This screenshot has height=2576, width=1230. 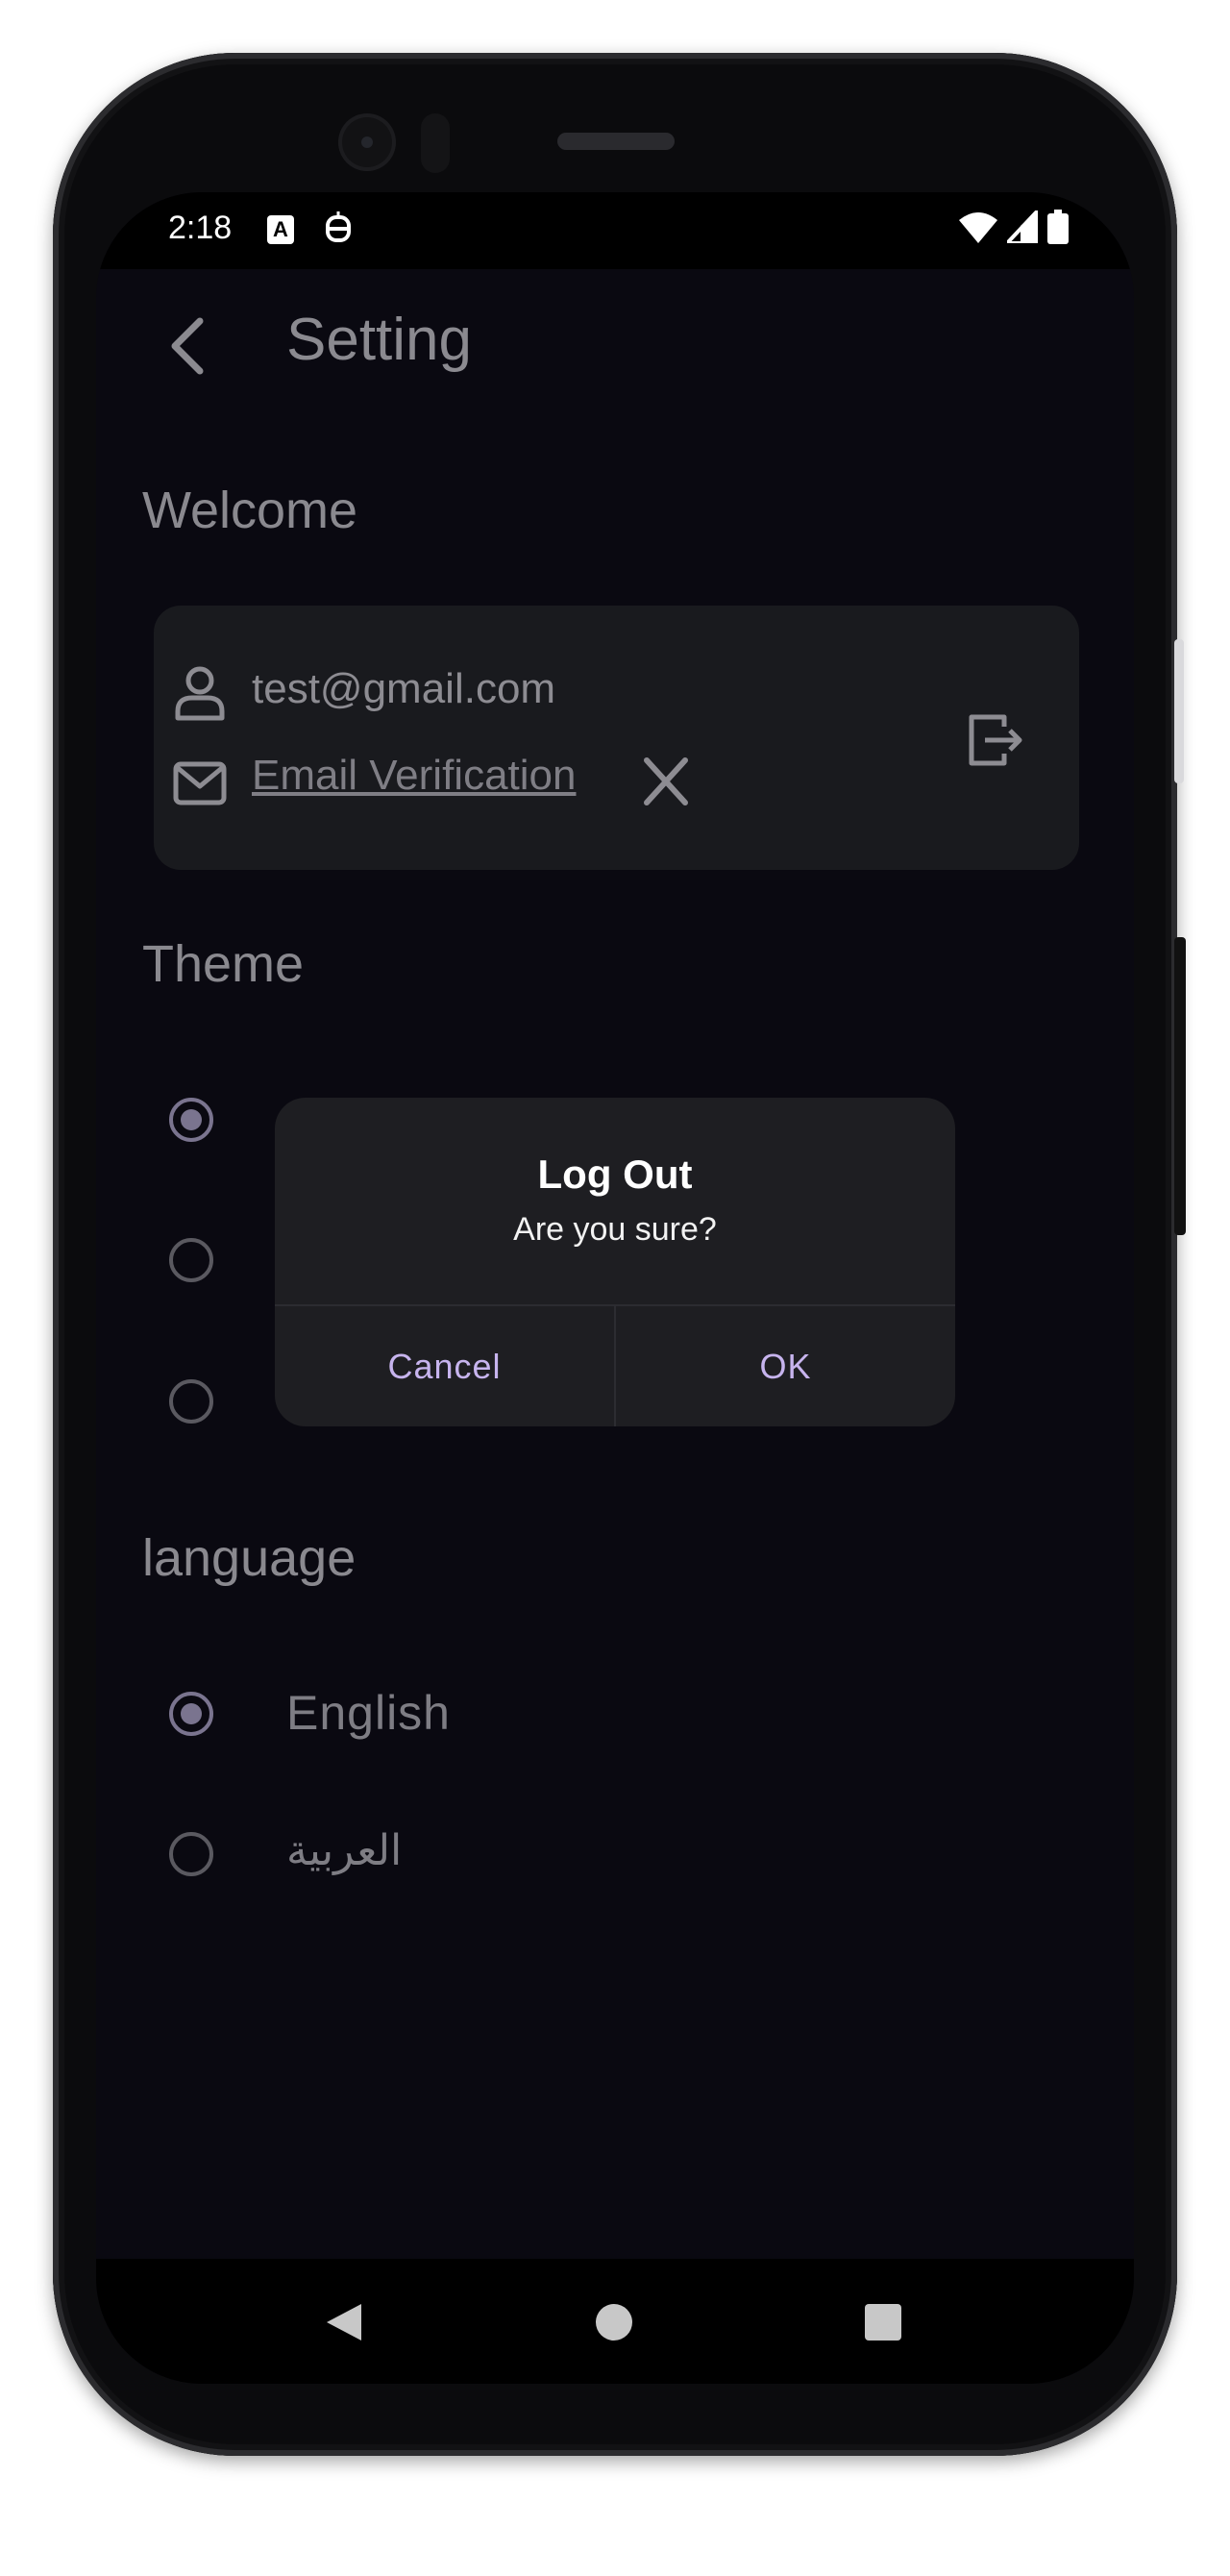 I want to click on wifi-icon, so click(x=978, y=227).